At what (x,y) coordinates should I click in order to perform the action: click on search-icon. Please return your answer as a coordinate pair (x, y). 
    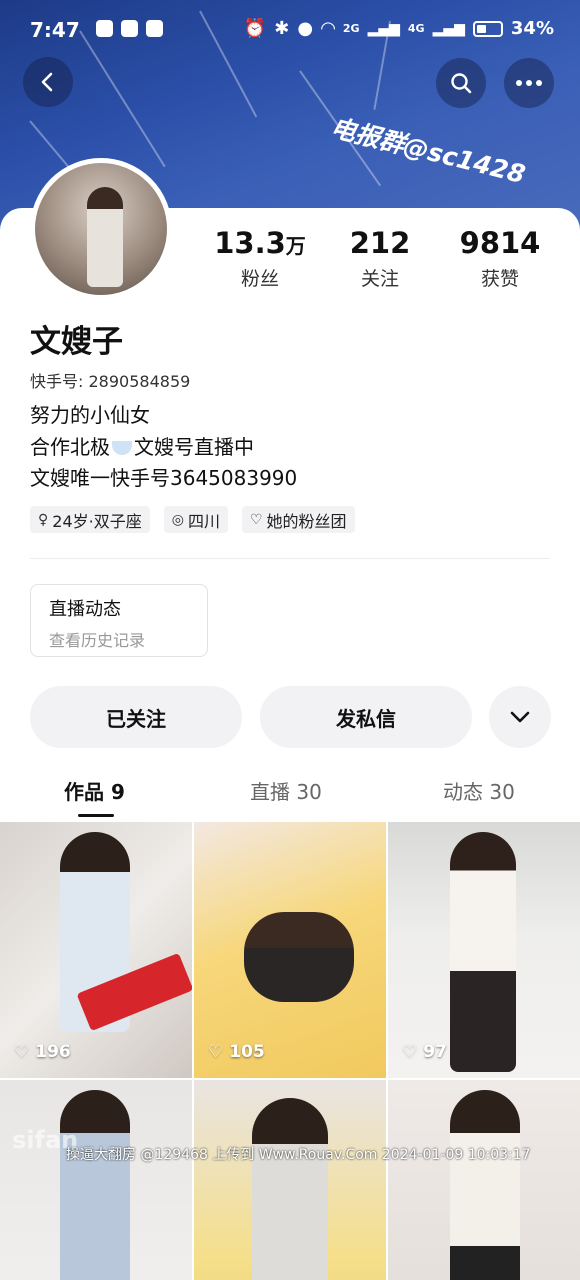
    Looking at the image, I should click on (461, 83).